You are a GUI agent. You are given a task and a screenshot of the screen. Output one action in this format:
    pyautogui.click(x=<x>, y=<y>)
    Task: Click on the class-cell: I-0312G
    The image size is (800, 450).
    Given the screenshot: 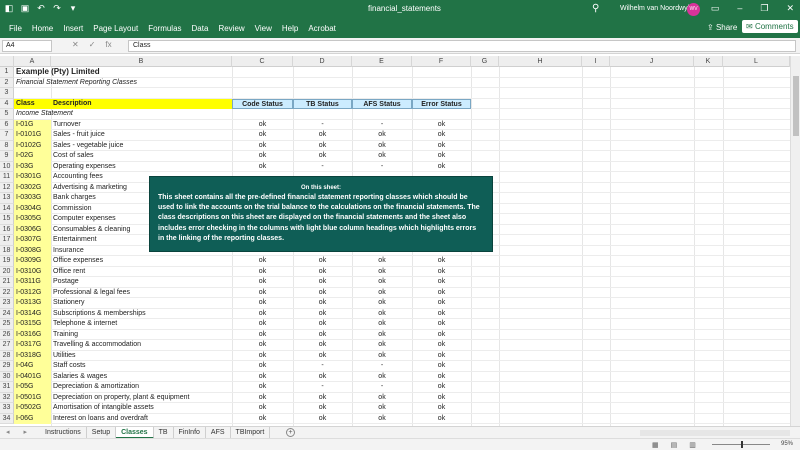 What is the action you would take?
    pyautogui.click(x=32, y=292)
    